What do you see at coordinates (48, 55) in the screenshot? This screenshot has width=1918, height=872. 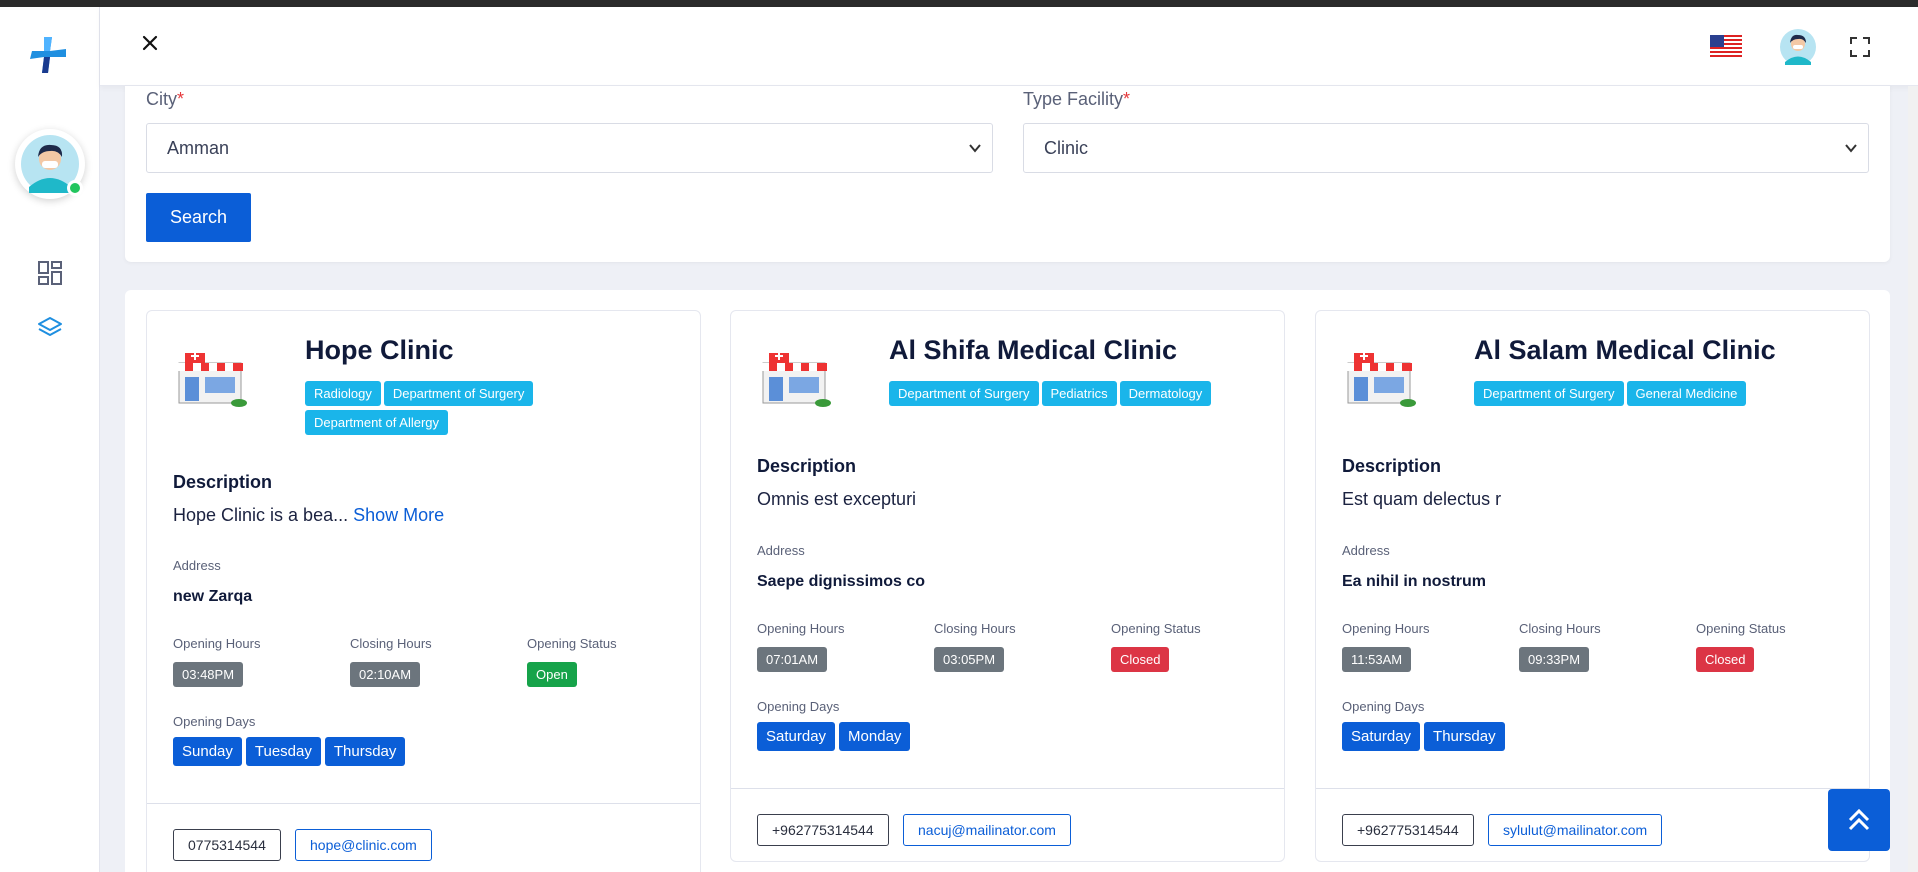 I see `medical-cross-logo` at bounding box center [48, 55].